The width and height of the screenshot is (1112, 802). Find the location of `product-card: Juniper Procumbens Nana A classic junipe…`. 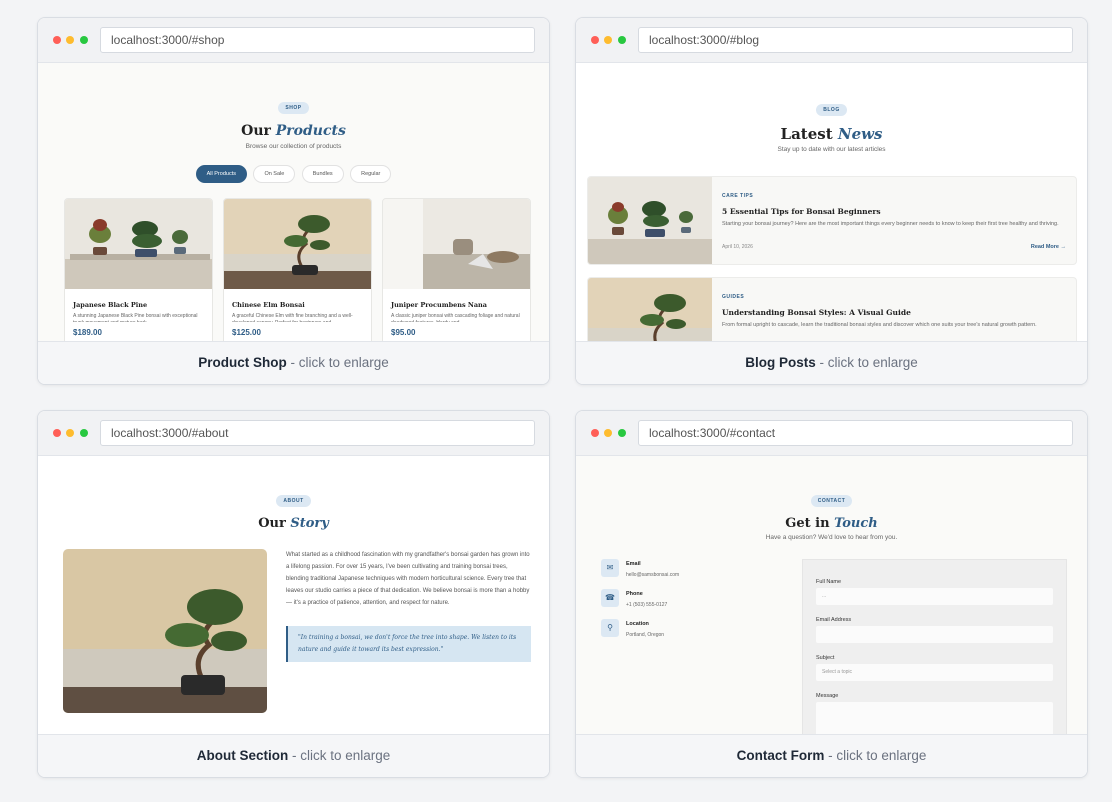

product-card: Juniper Procumbens Nana A classic junipe… is located at coordinates (456, 270).